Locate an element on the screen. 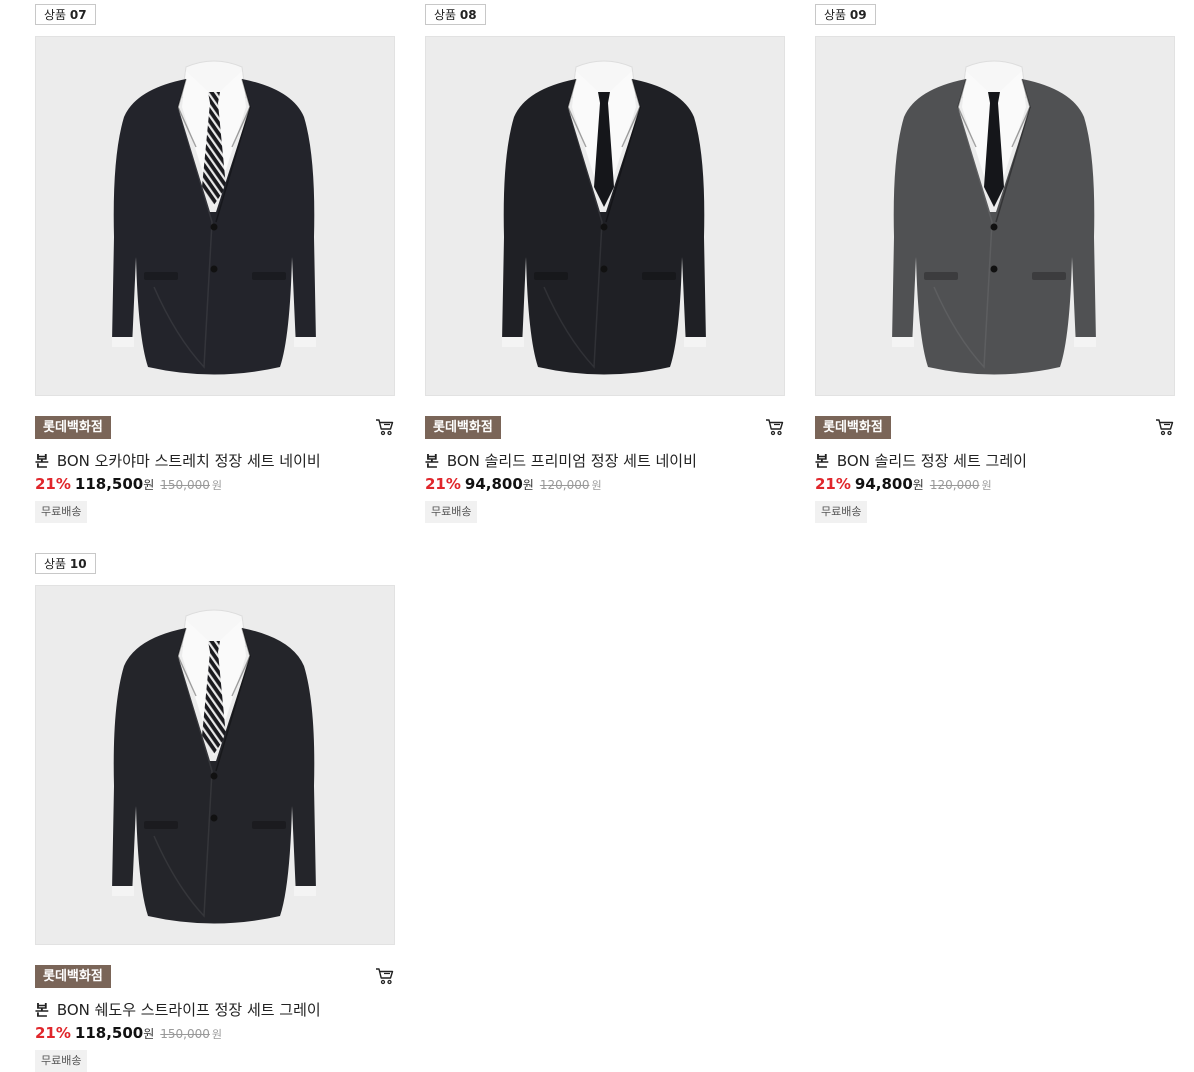  product-name: BON 솔리드 정장 세트 그레이 is located at coordinates (931, 461).